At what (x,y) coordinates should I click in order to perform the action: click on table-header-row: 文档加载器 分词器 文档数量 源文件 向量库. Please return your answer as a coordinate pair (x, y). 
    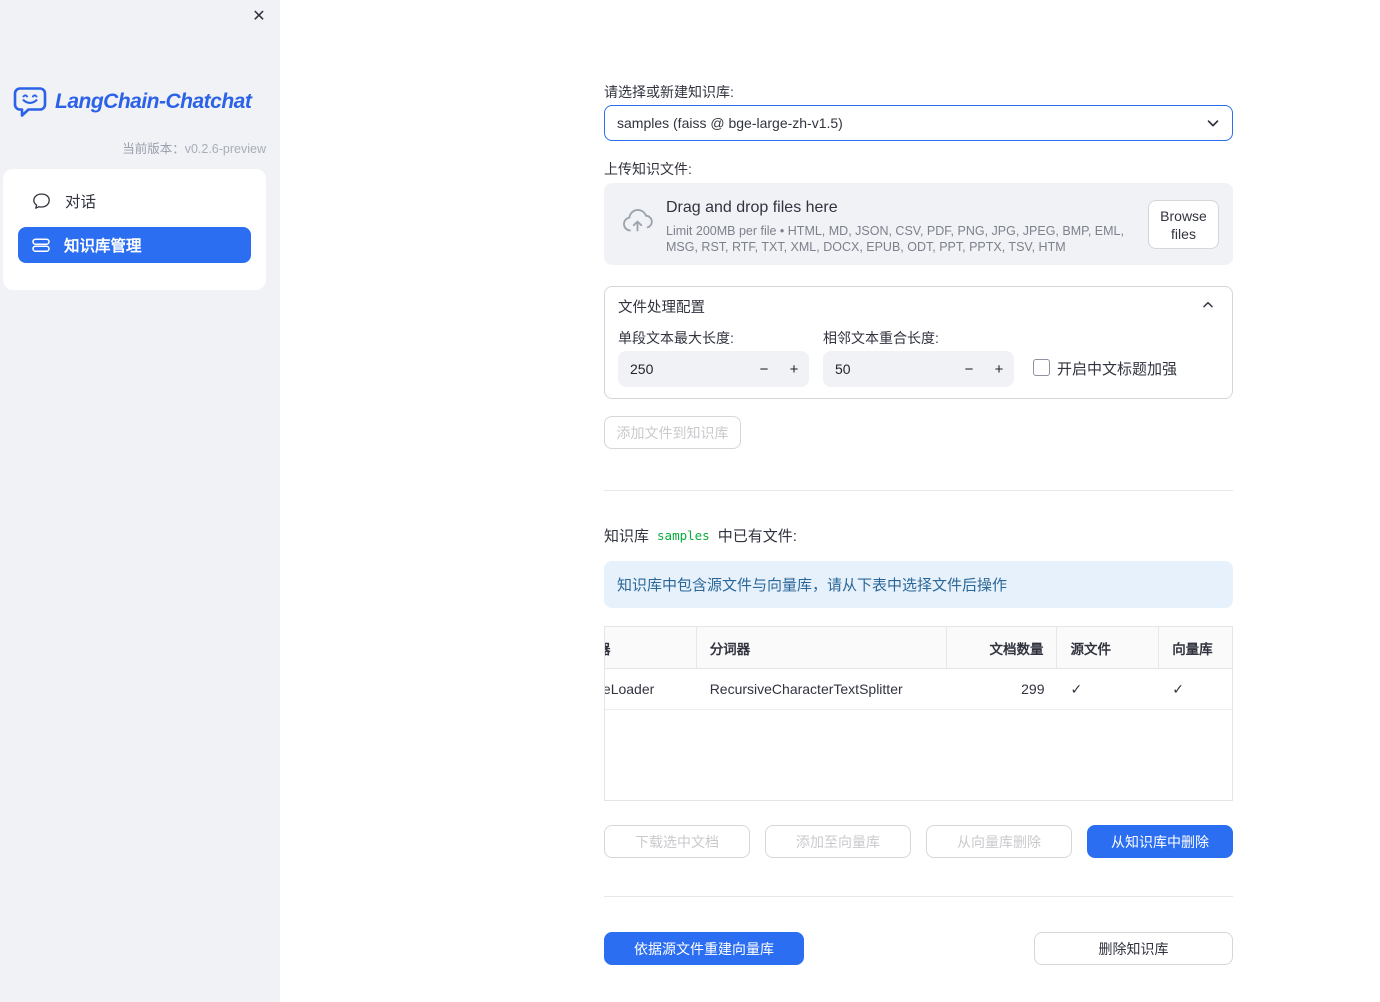
    Looking at the image, I should click on (918, 648).